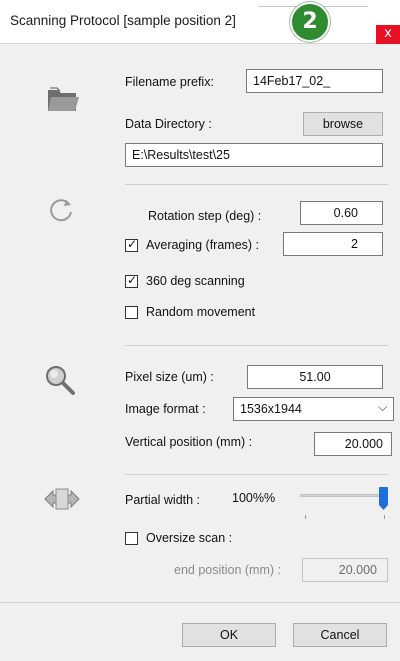 This screenshot has width=400, height=661. Describe the element at coordinates (169, 82) in the screenshot. I see `filename-prefix-label: Filename prefix:` at that location.